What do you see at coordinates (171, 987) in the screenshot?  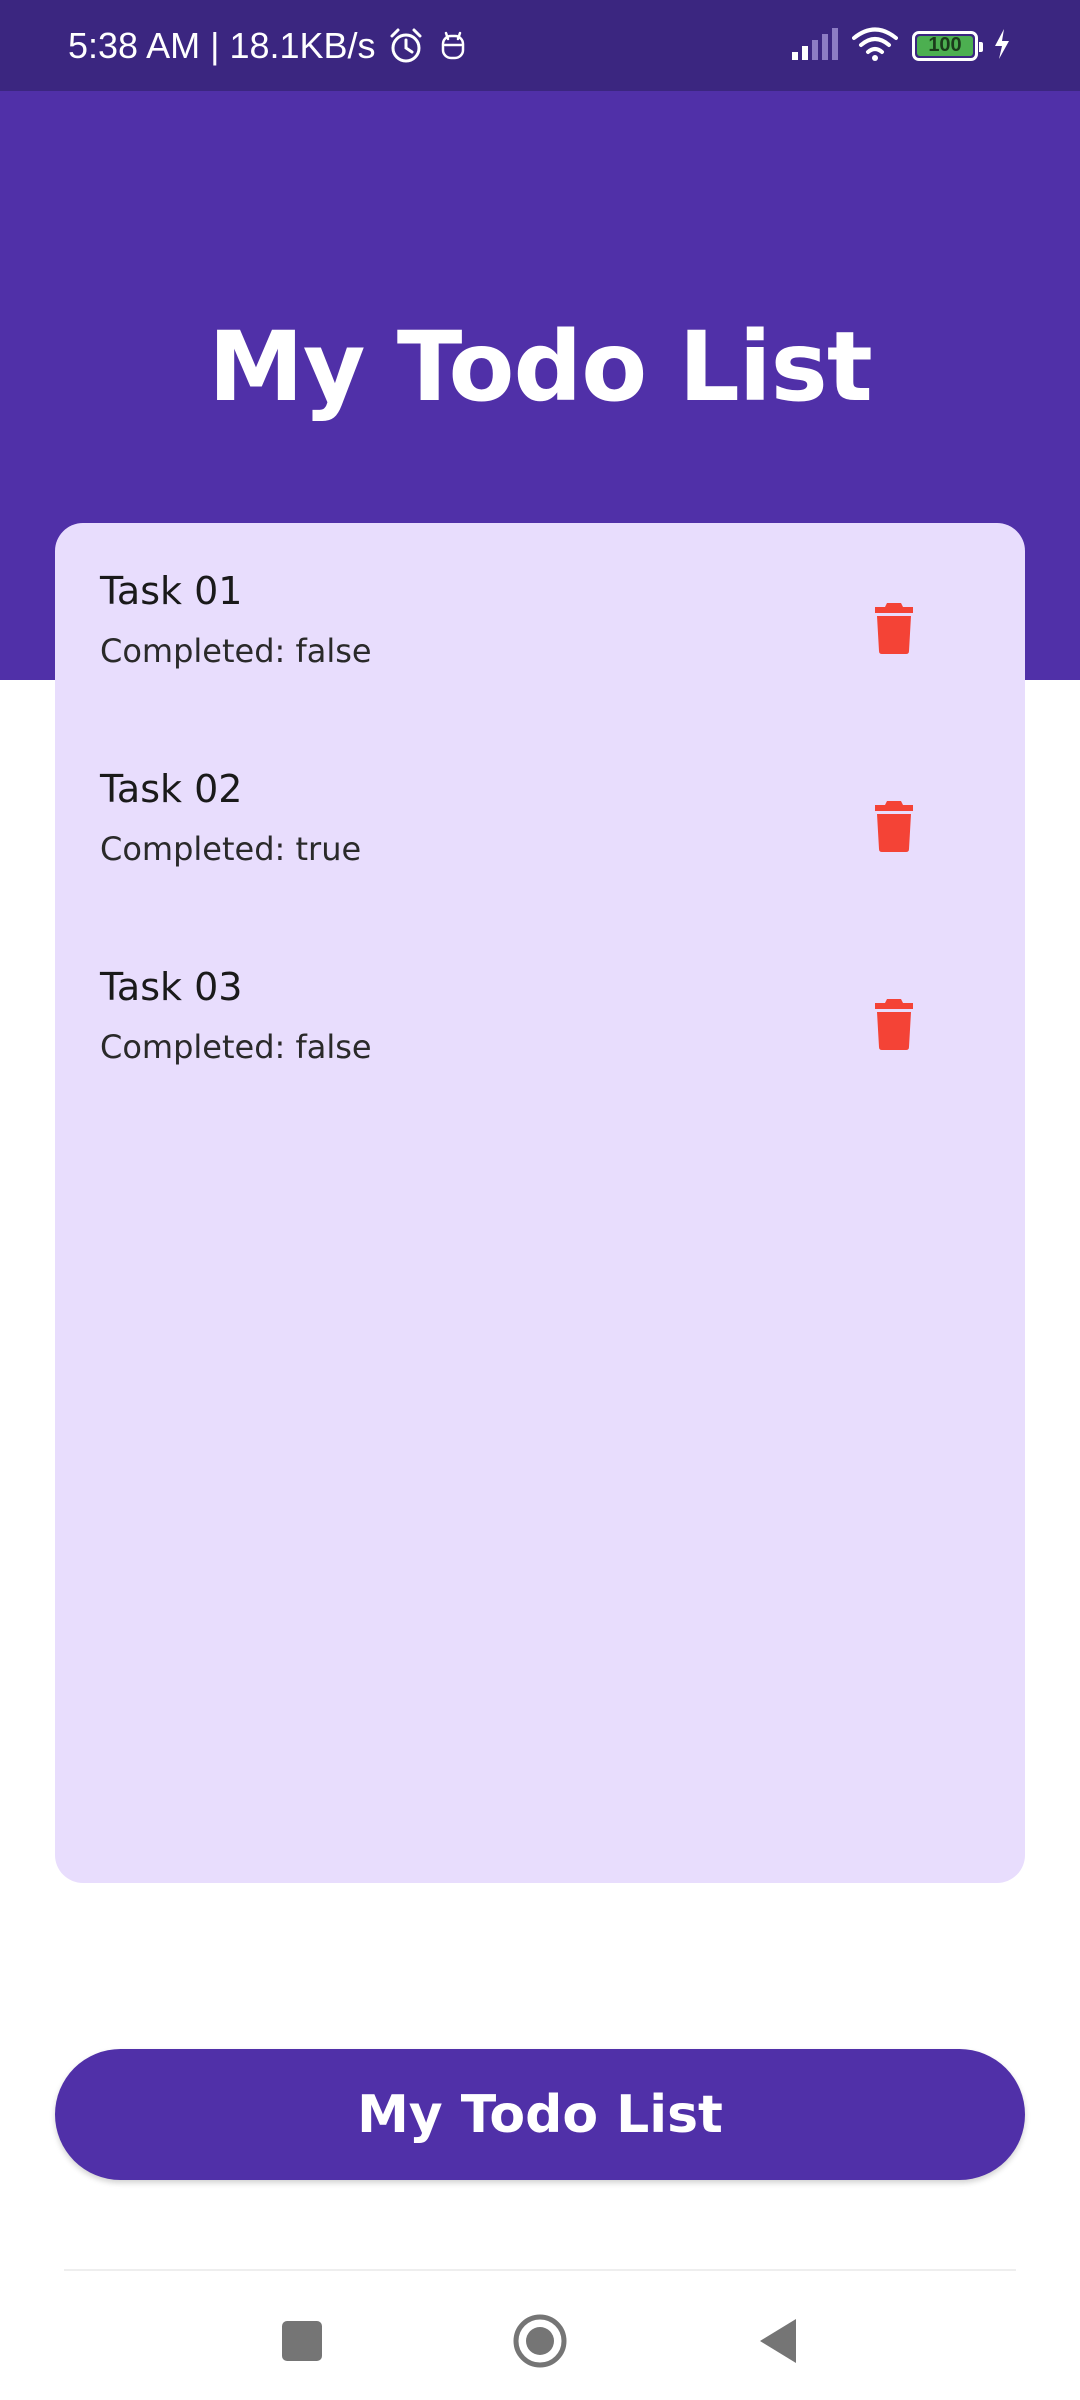 I see `task-title: Task 03` at bounding box center [171, 987].